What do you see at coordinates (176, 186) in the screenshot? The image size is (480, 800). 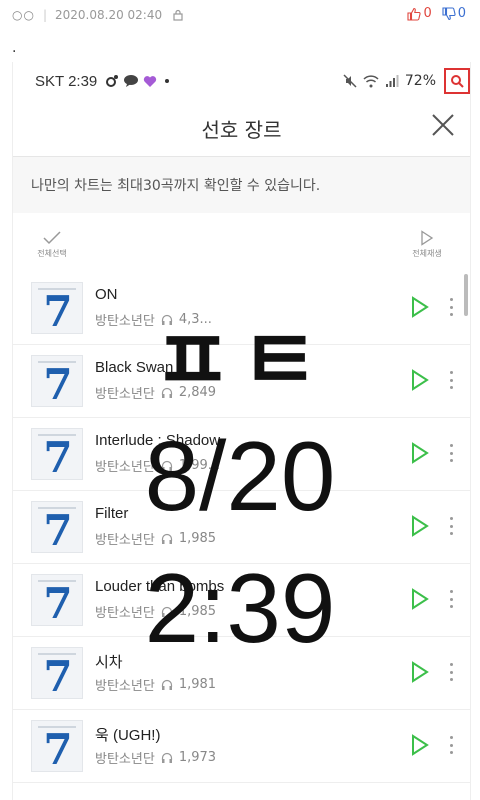 I see `info-text: 나만의 차트는 최대30곡까지 확인할 수 있습니다.` at bounding box center [176, 186].